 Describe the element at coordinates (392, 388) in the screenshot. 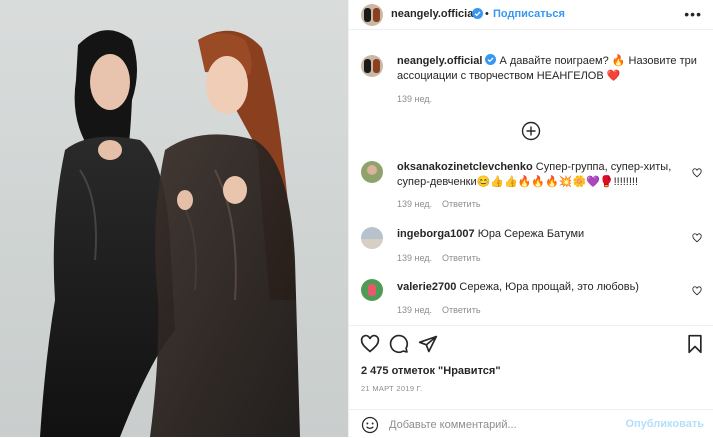

I see `post-date: 21 МАРТ 2019 Г.` at that location.